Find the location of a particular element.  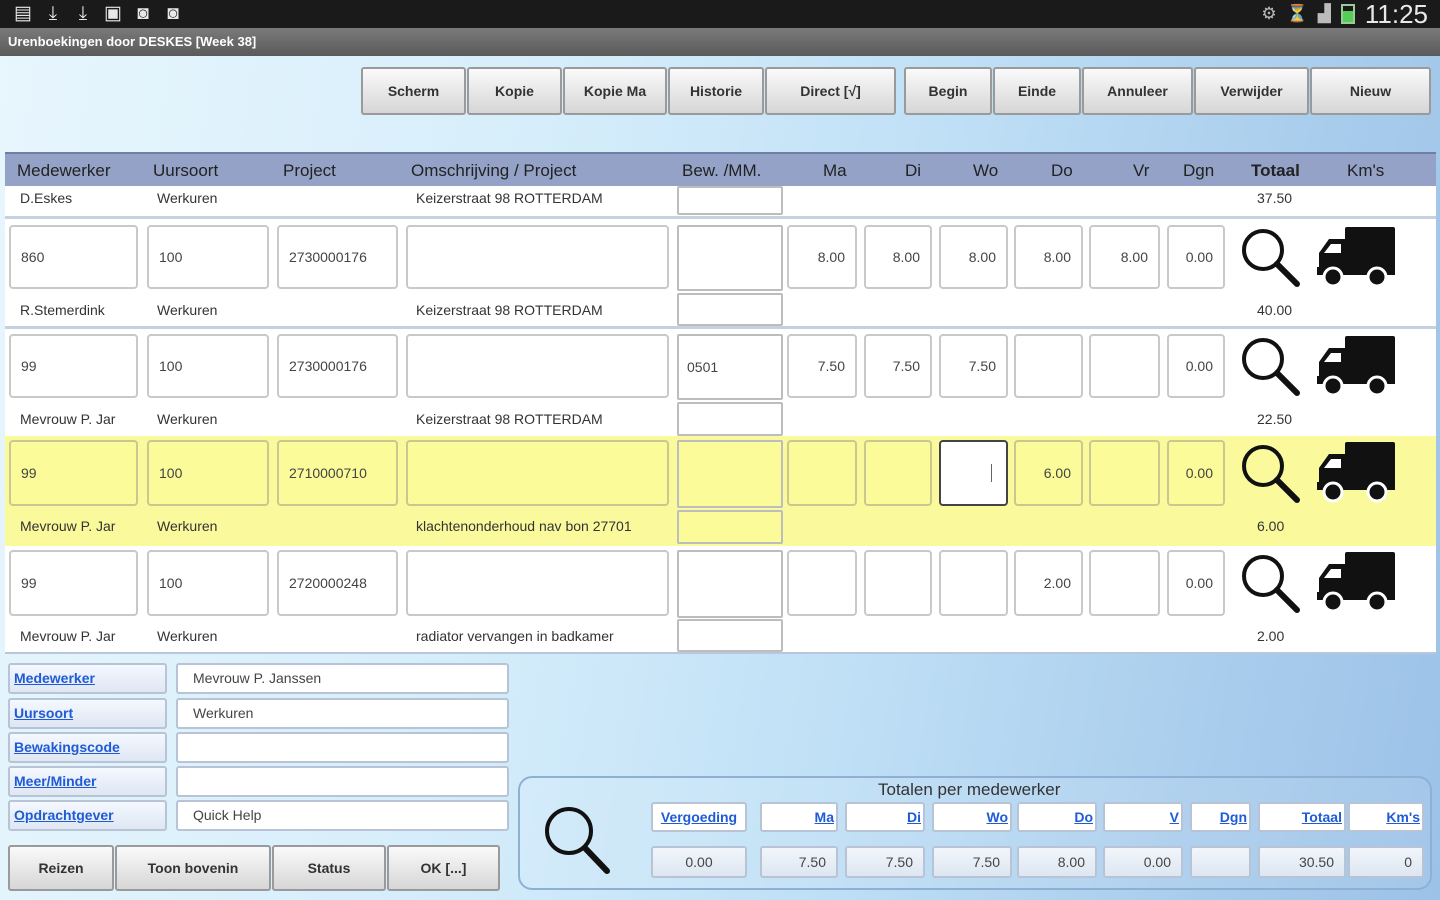

totals-header-do: Do is located at coordinates (1057, 817).